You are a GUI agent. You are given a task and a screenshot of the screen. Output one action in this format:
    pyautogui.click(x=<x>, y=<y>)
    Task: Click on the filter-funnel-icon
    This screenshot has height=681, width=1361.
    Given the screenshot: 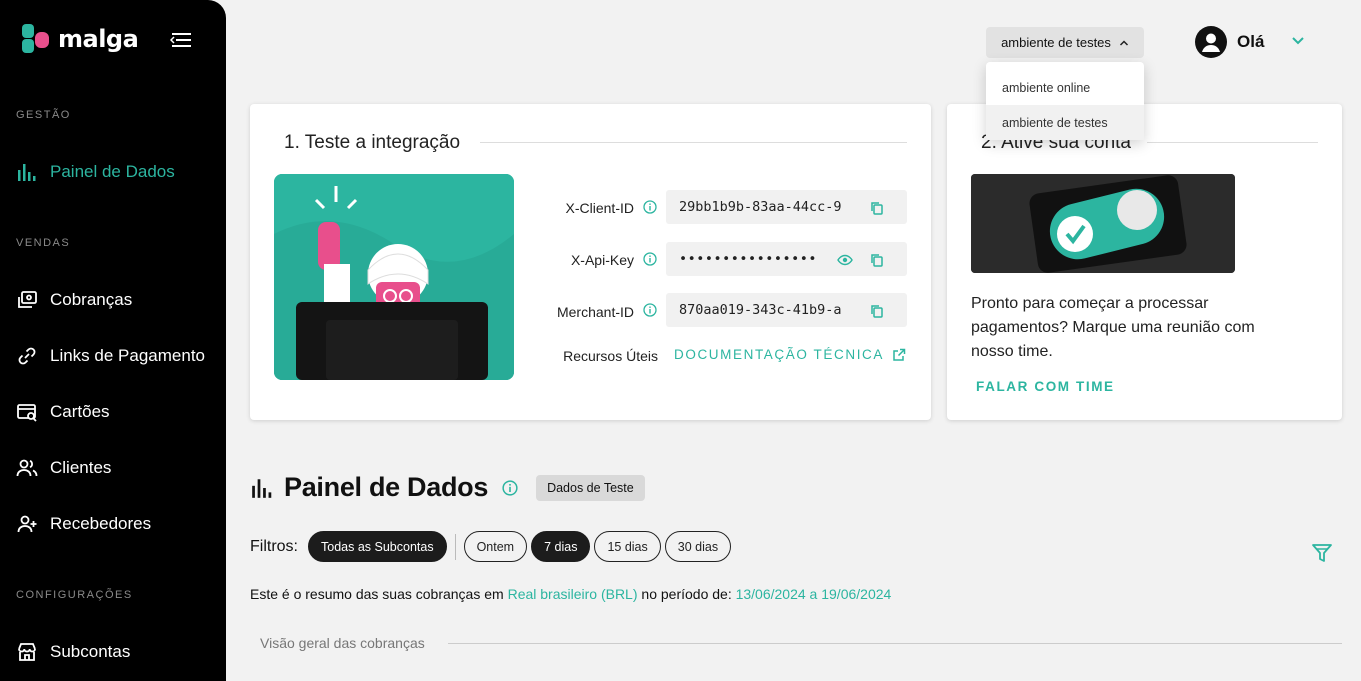 What is the action you would take?
    pyautogui.click(x=1322, y=553)
    